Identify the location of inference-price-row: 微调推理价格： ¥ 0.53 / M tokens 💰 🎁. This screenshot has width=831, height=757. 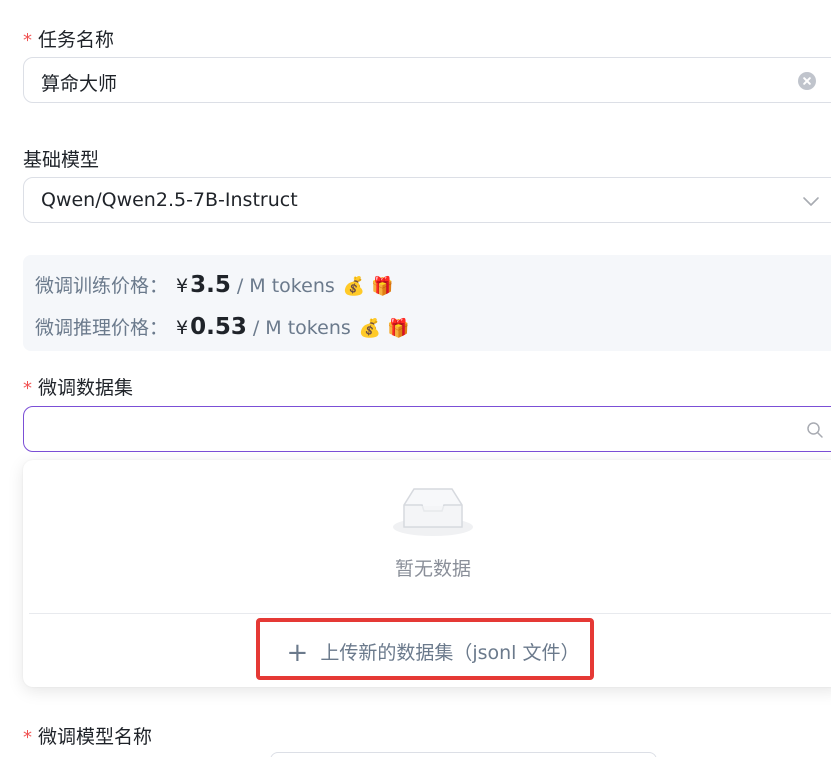
(222, 326).